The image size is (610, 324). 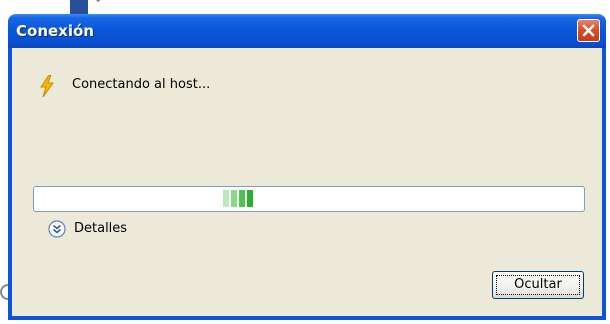 I want to click on progress-bar, so click(x=309, y=199).